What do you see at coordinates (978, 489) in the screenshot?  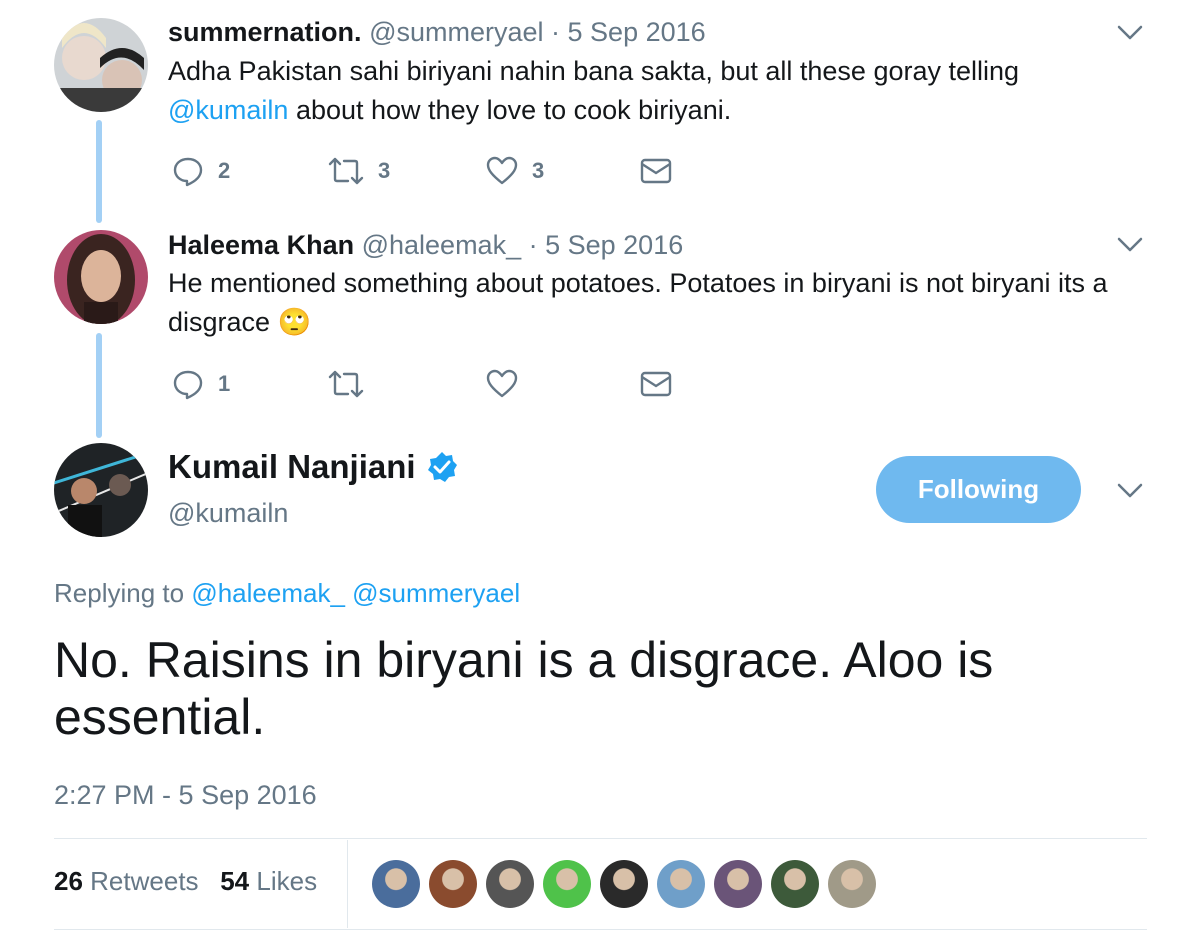 I see `following-button: Following` at bounding box center [978, 489].